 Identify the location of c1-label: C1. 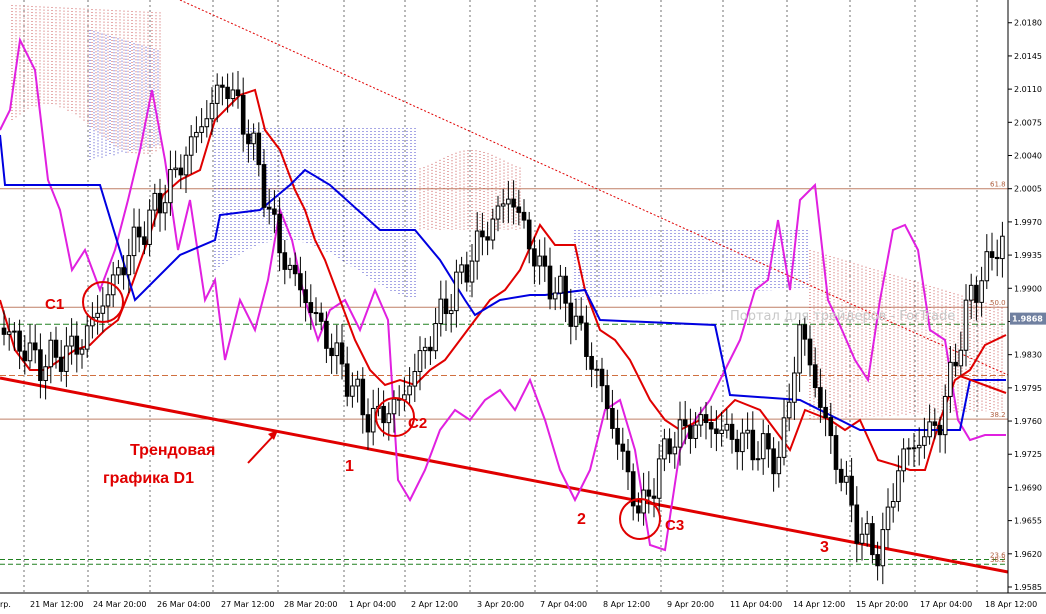
(54, 304).